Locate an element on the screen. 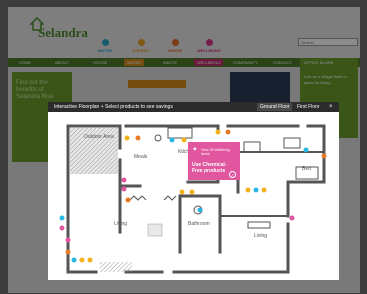 Image resolution: width=367 pixels, height=294 pixels. popup-subtitle: View 25 Wellbeing Items is located at coordinates (215, 152).